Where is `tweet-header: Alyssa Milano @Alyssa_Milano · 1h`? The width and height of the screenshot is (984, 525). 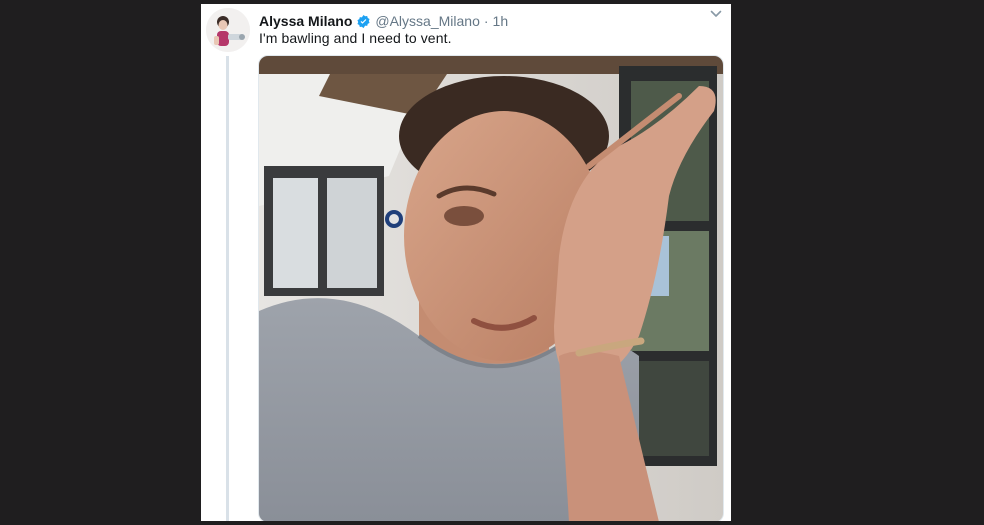
tweet-header: Alyssa Milano @Alyssa_Milano · 1h is located at coordinates (492, 21).